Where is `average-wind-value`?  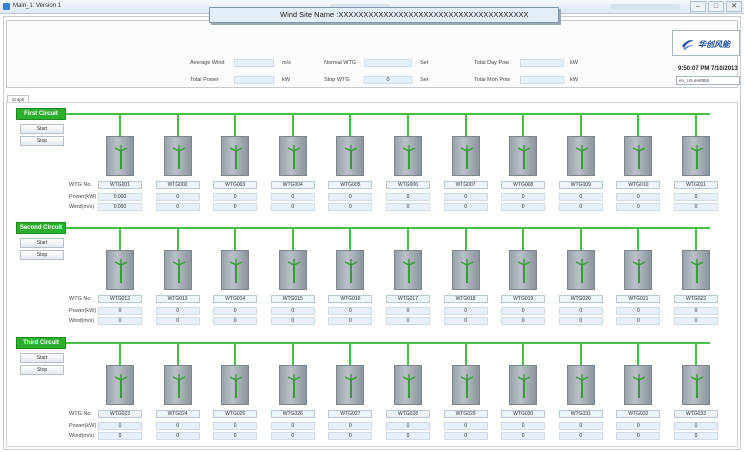 average-wind-value is located at coordinates (254, 63).